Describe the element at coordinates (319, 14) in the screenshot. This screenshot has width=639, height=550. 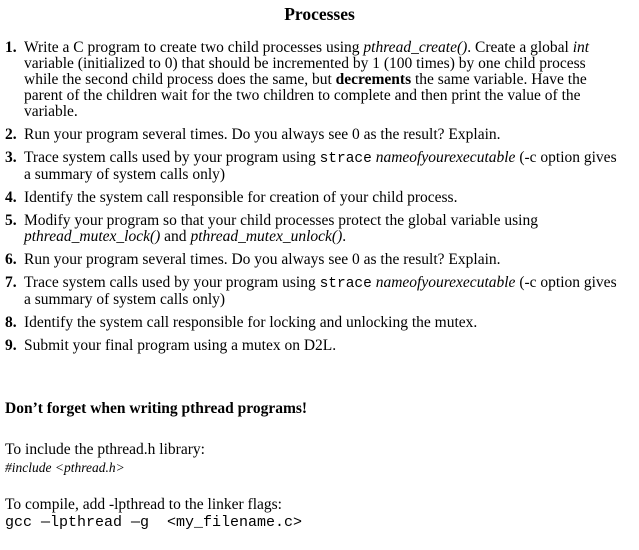
I see `page-title: Processes` at that location.